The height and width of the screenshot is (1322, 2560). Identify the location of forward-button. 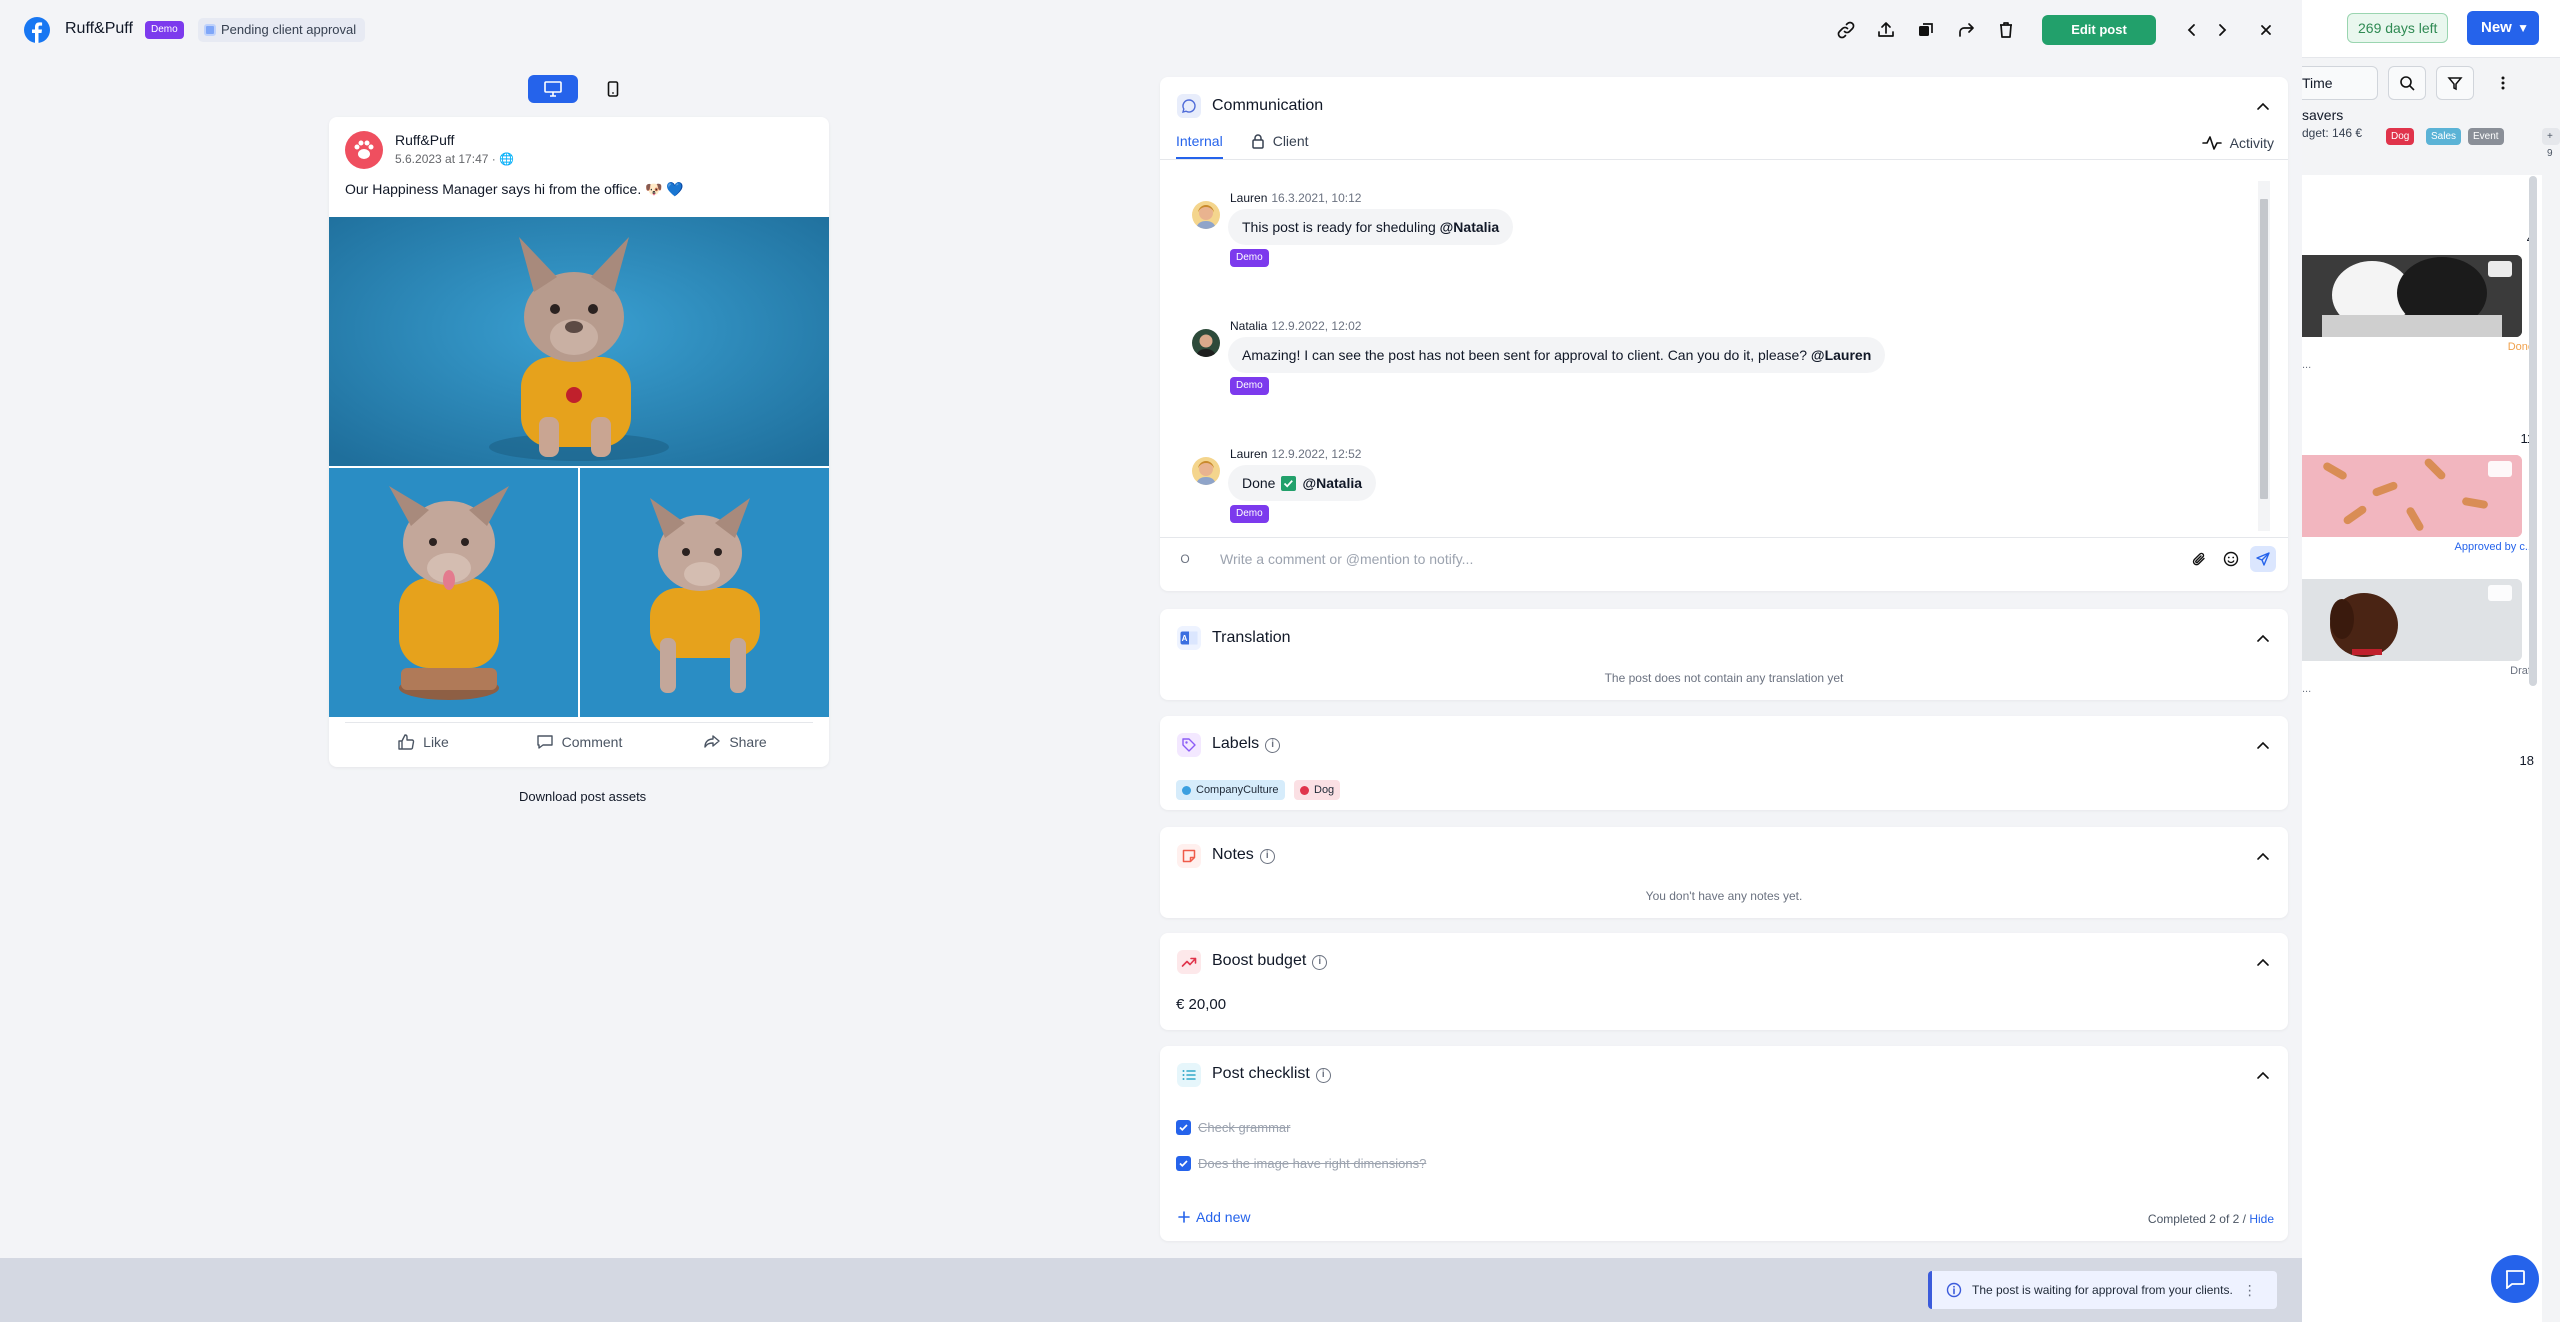
(1966, 30).